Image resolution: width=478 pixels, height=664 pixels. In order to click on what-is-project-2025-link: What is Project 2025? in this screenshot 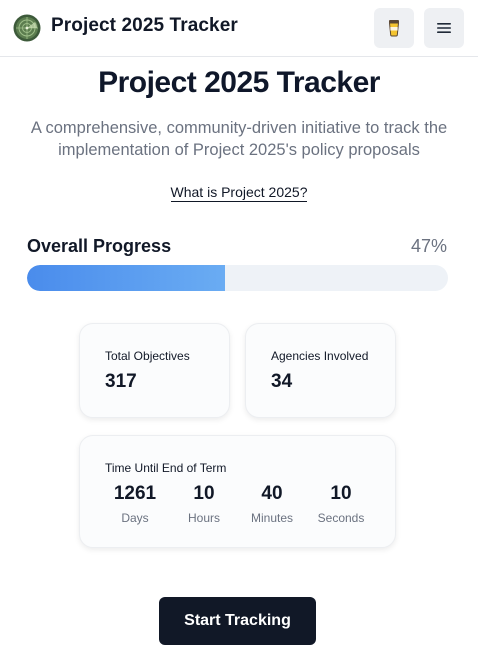, I will do `click(239, 193)`.